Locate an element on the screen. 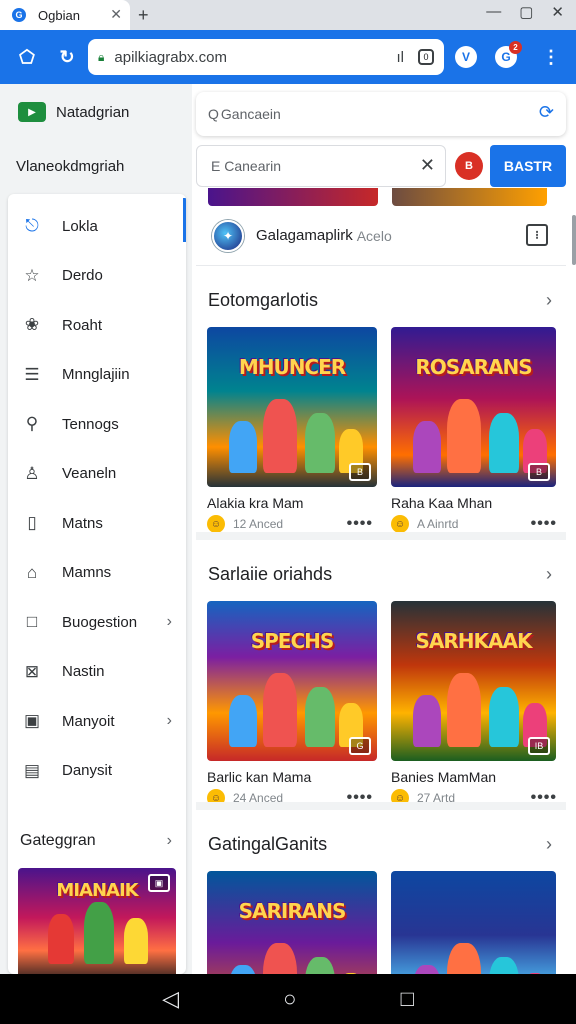 Image resolution: width=576 pixels, height=1024 pixels. extension-icon: V is located at coordinates (466, 57).